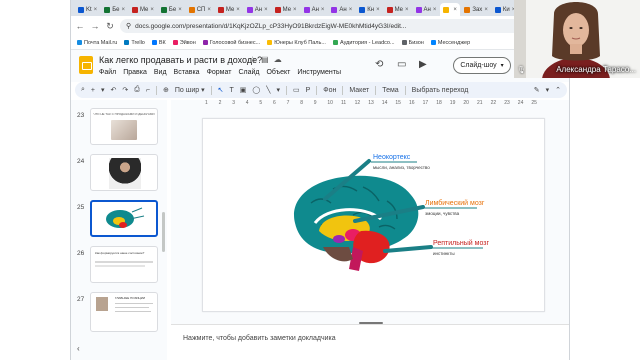  Describe the element at coordinates (379, 64) in the screenshot. I see `history-icon: ⟲` at that location.